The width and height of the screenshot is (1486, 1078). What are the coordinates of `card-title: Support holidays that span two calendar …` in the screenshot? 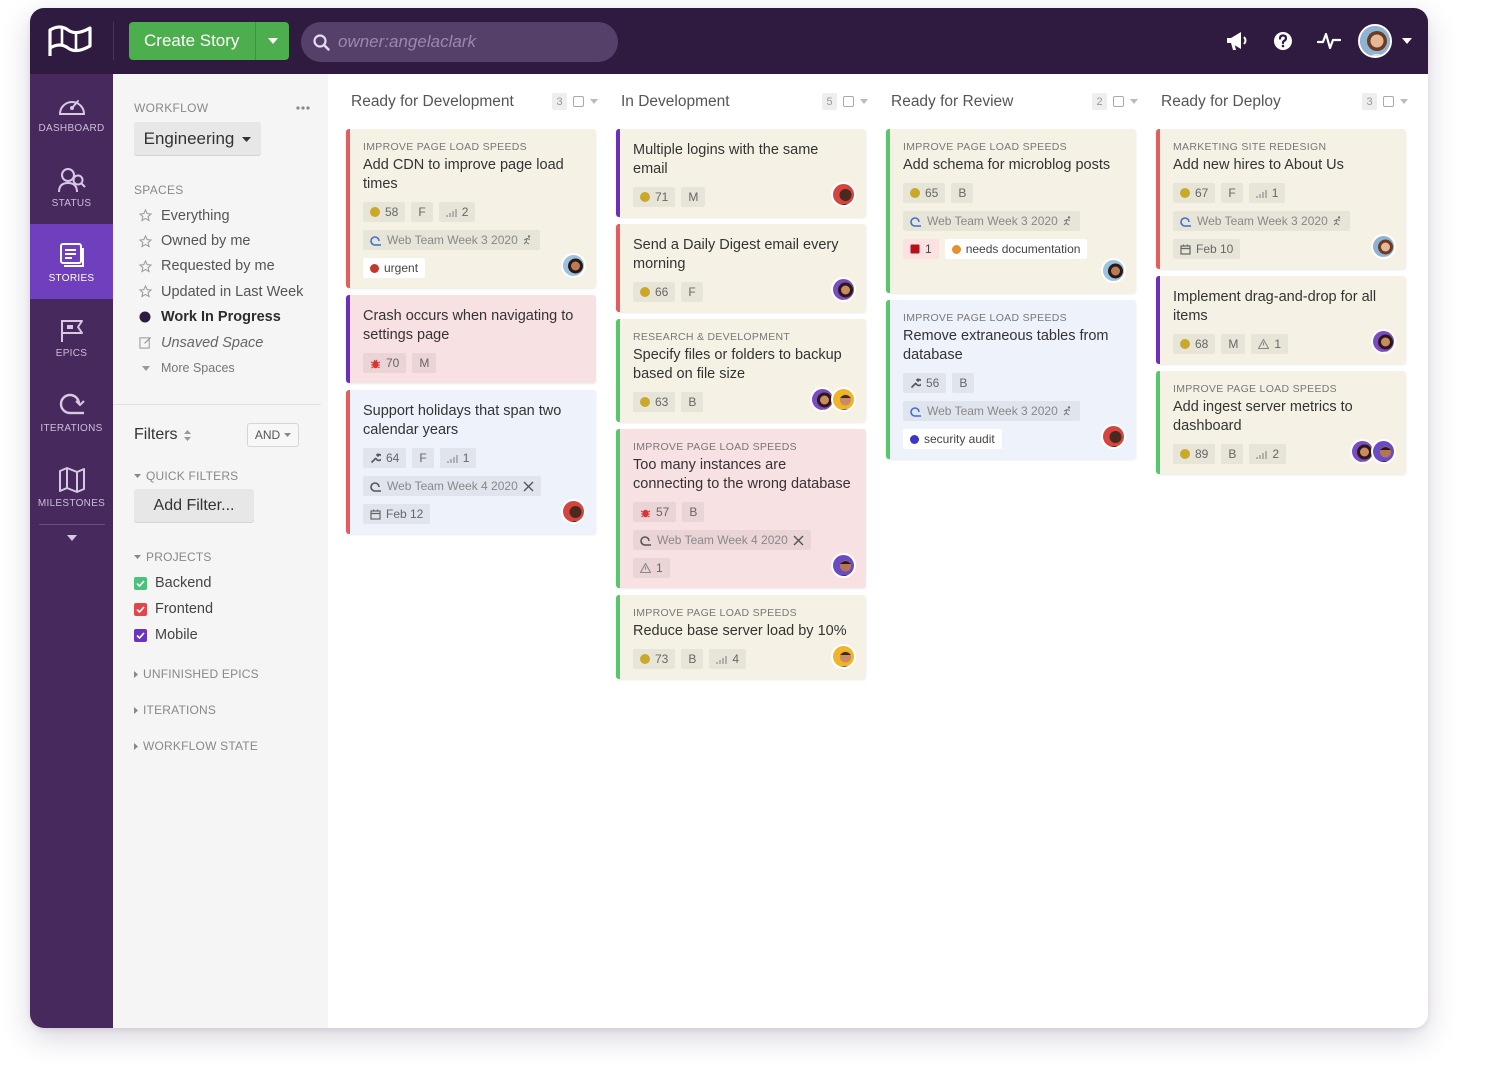 It's located at (474, 421).